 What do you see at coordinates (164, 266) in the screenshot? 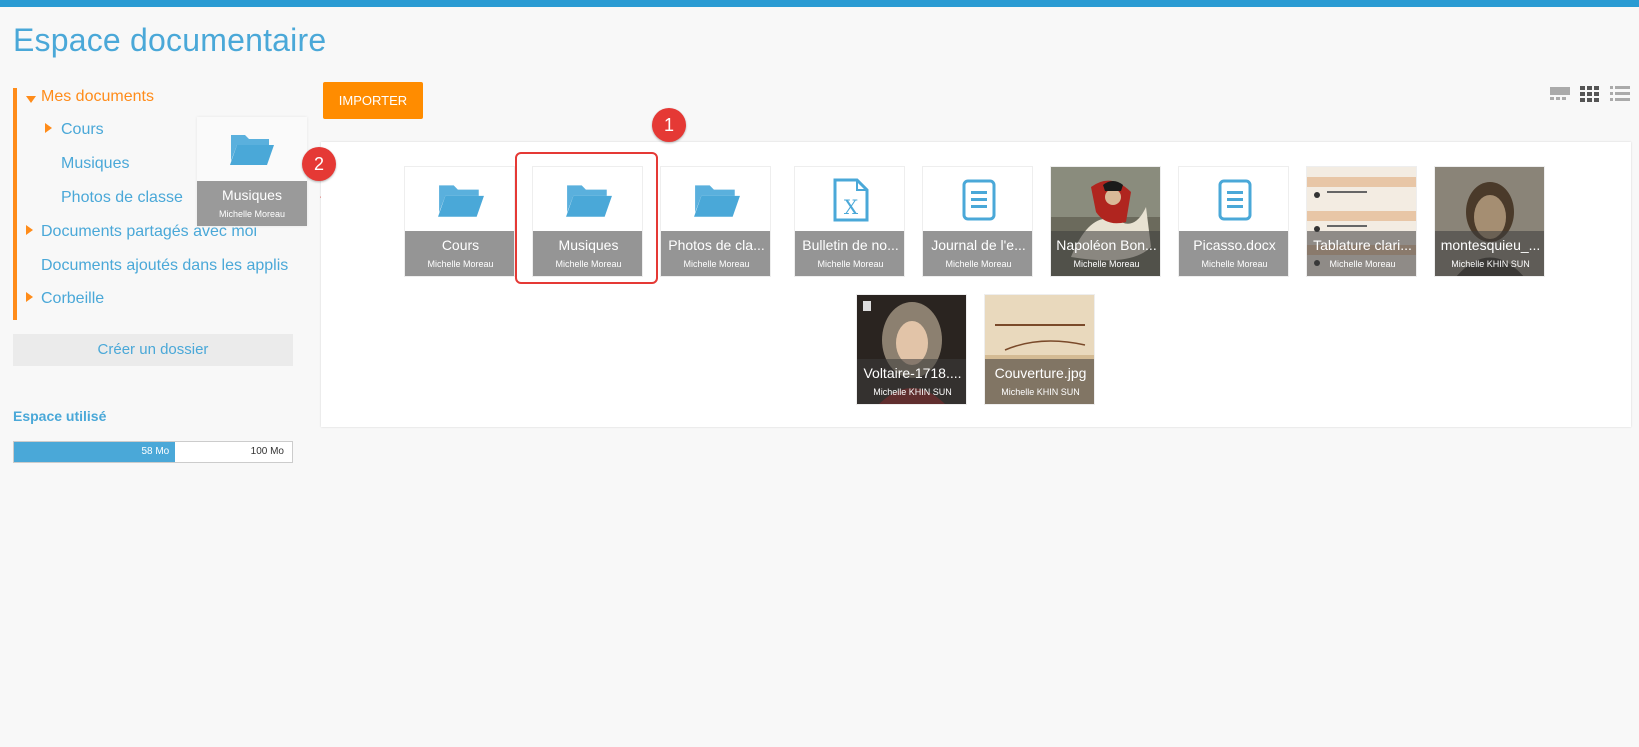
I see `tree-item-documents-applis: Documents ajoutés dans les applis` at bounding box center [164, 266].